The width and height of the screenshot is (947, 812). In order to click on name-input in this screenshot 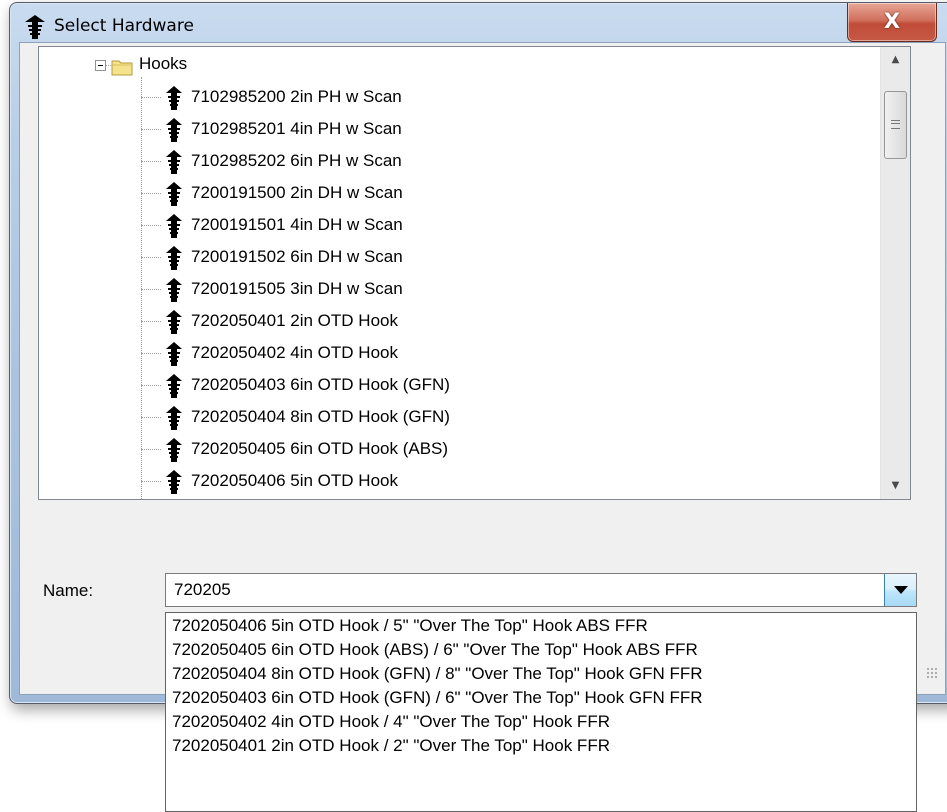, I will do `click(526, 590)`.